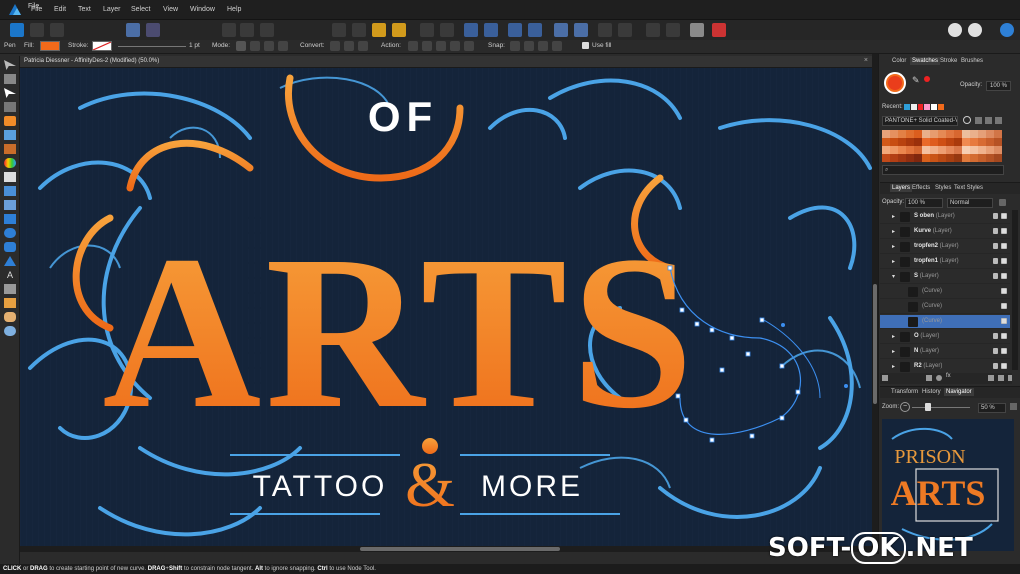 Image resolution: width=1020 pixels, height=574 pixels. Describe the element at coordinates (10, 121) in the screenshot. I see `pen-tool-icon` at that location.